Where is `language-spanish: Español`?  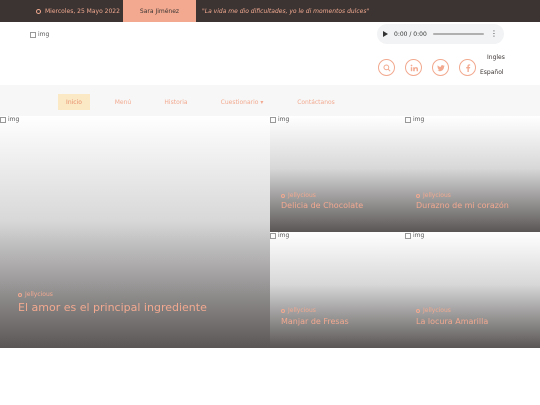 language-spanish: Español is located at coordinates (492, 72).